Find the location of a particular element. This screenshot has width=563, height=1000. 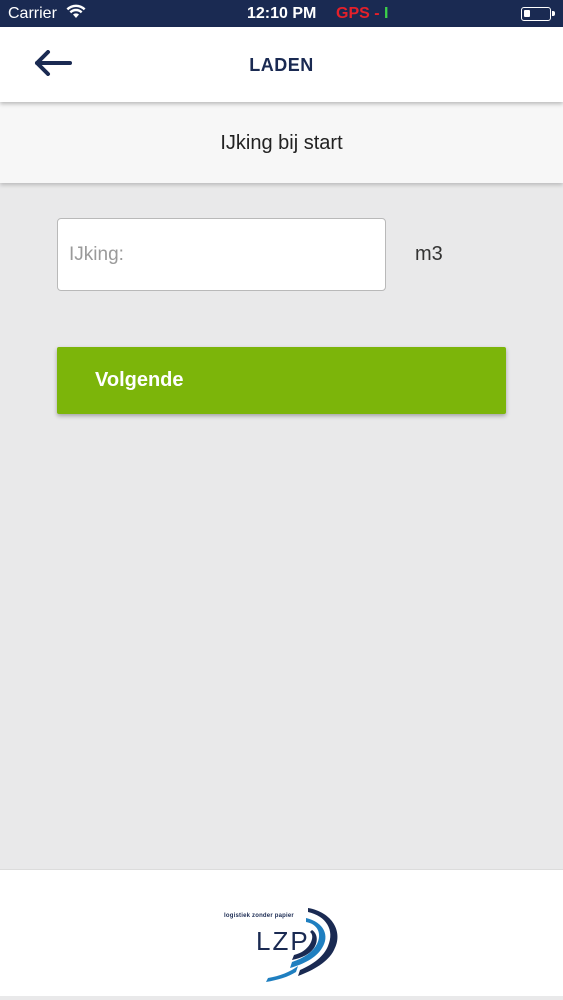

wifi-icon is located at coordinates (76, 12).